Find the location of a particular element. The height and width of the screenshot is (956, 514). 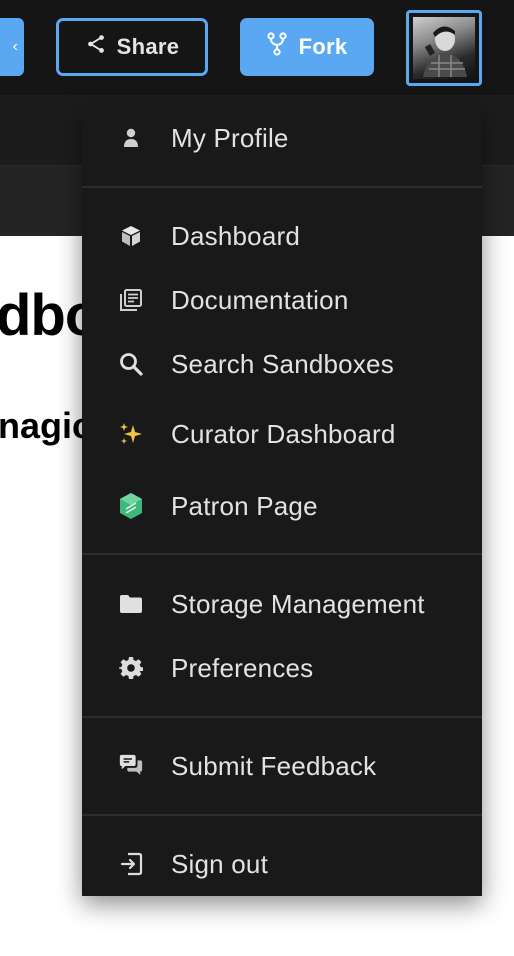

patron-icon is located at coordinates (131, 506).